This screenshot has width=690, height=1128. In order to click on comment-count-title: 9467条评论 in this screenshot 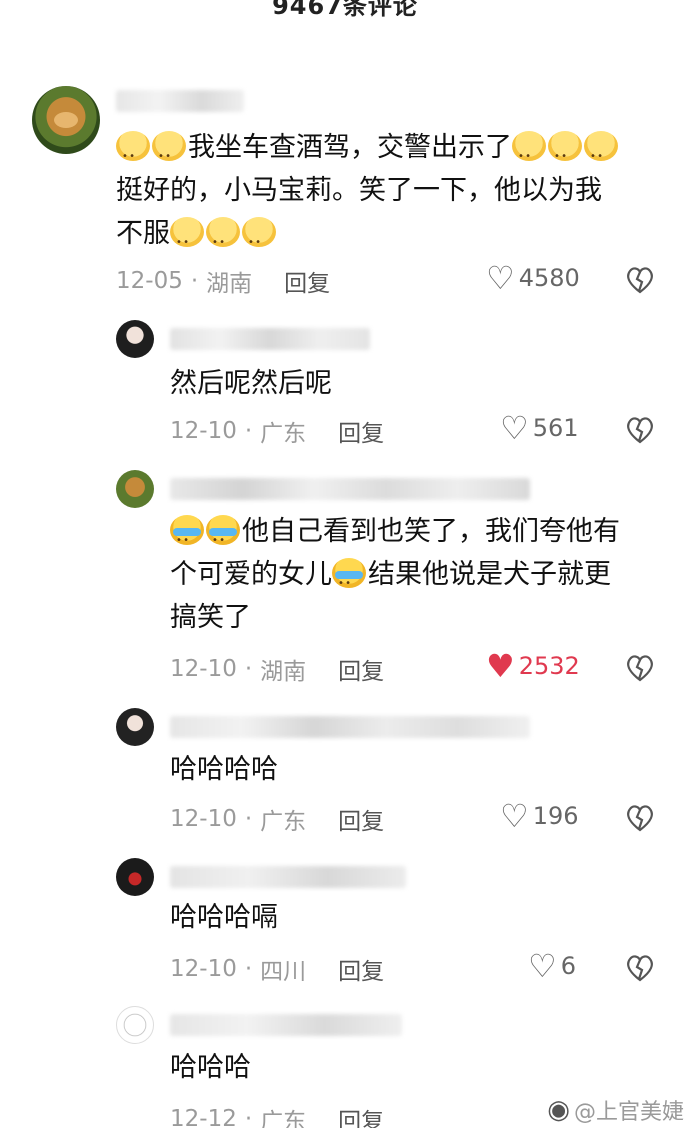, I will do `click(345, 10)`.